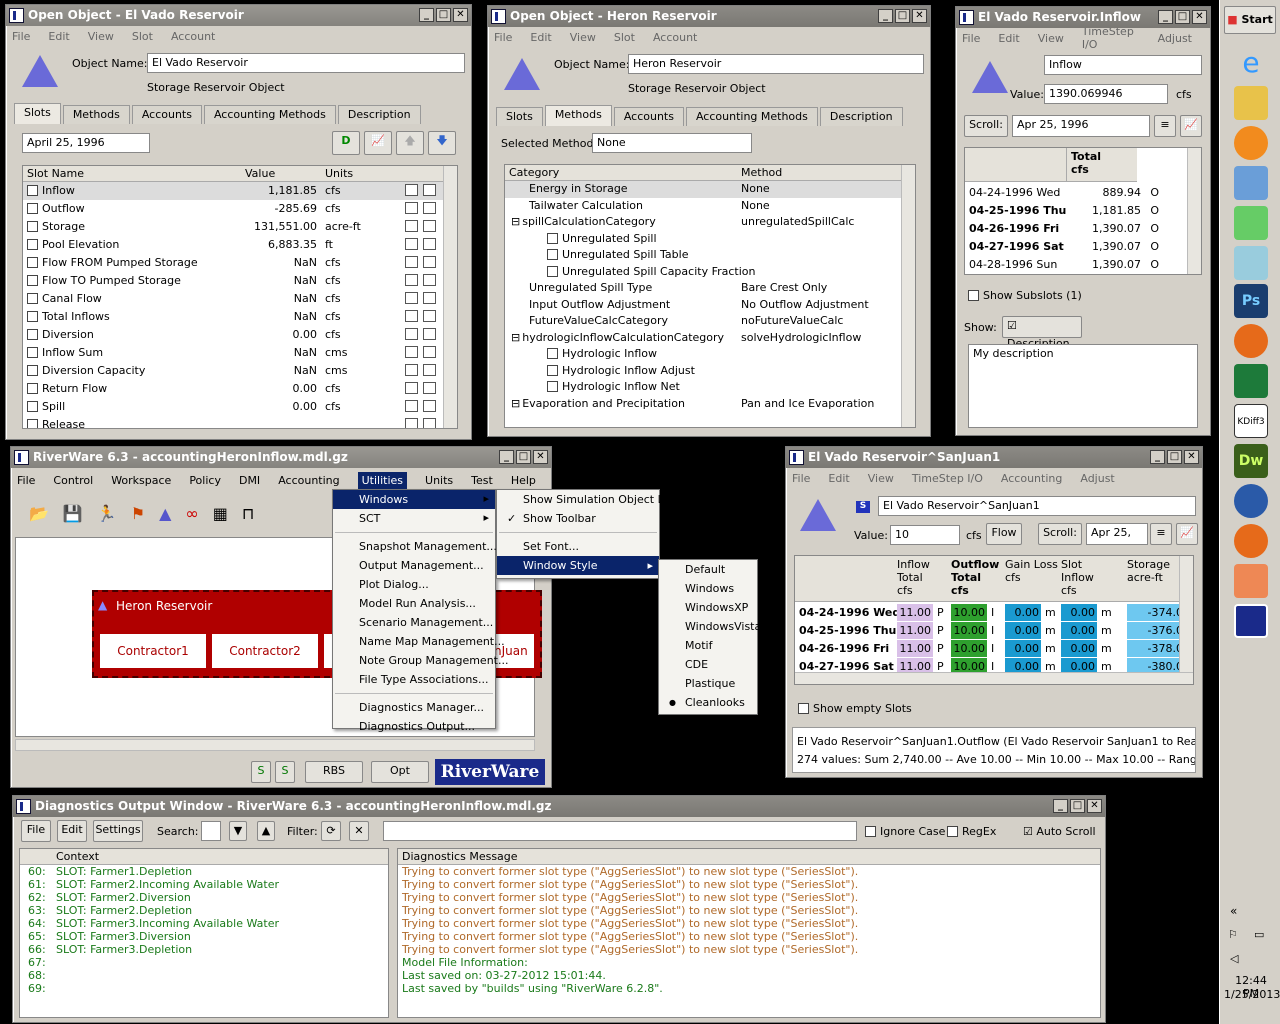 The height and width of the screenshot is (1024, 1280). I want to click on list-item: 65: SLOT: Farmer3.Diversion, so click(204, 936).